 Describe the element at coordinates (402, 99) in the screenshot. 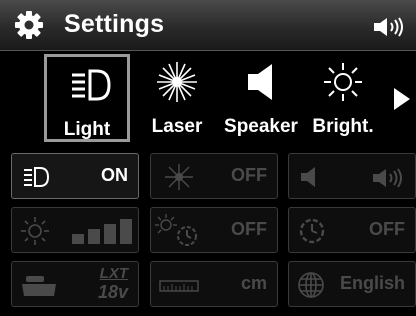

I see `right-arrow-icon` at that location.